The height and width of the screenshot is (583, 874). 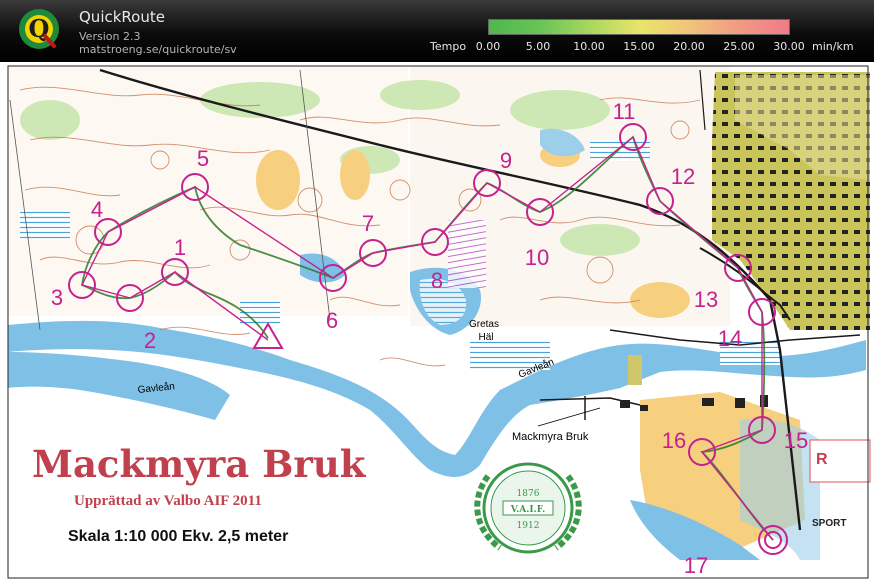 What do you see at coordinates (199, 464) in the screenshot?
I see `map-title: Mackmyra Bruk` at bounding box center [199, 464].